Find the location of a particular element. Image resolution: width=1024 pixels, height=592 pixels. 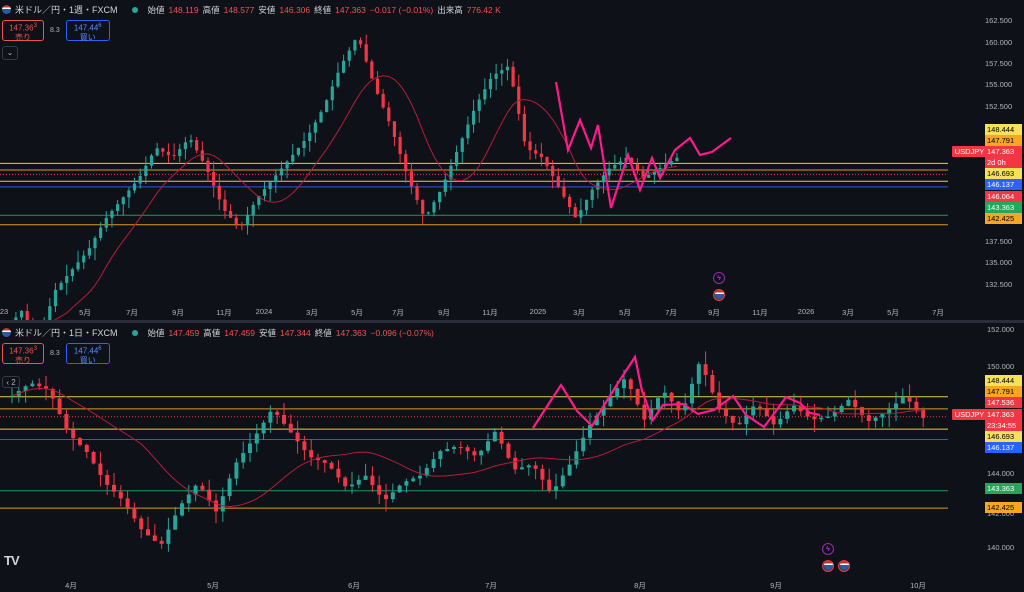

price-level-tag: 142.425 is located at coordinates (1003, 218).